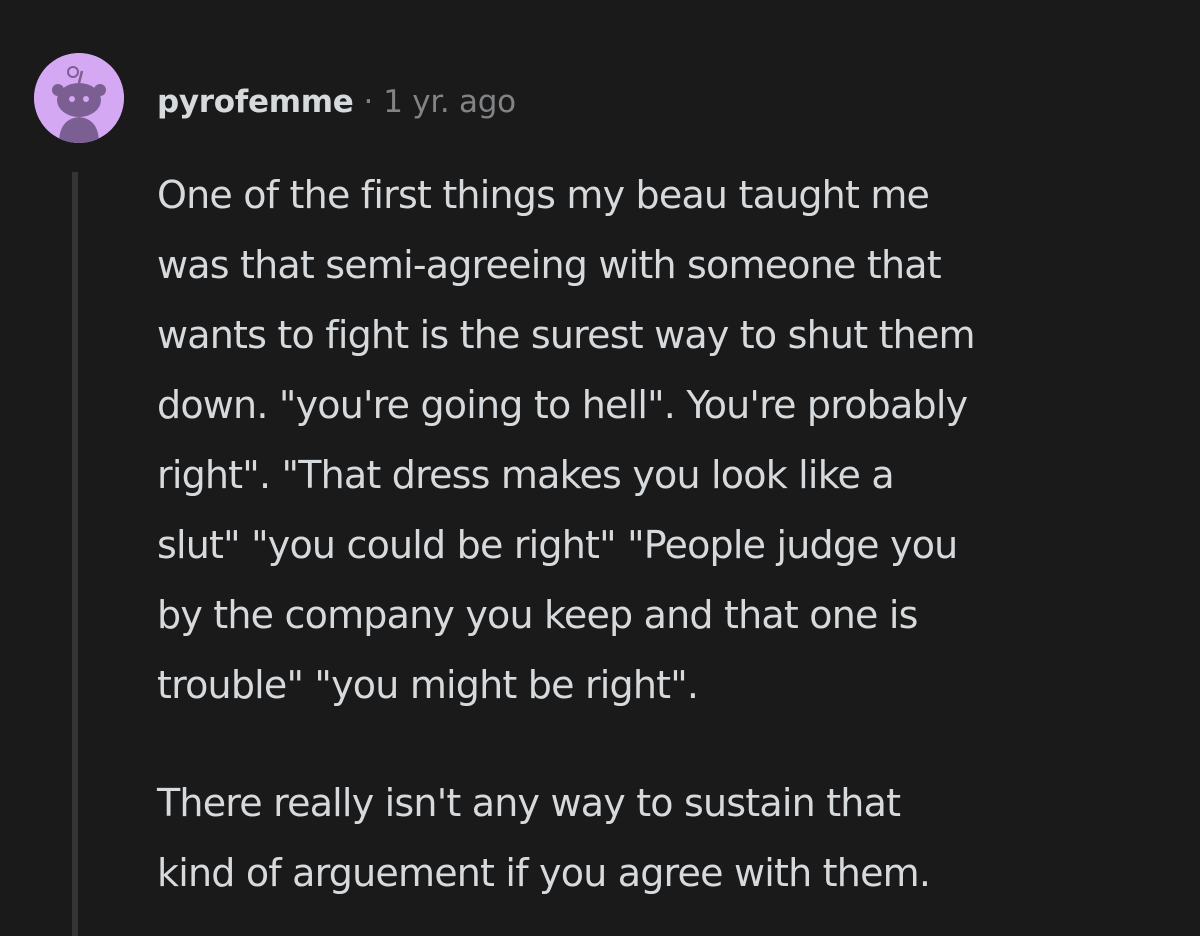 This screenshot has width=1200, height=936. I want to click on comment-meta: pyrofemme · 1 yr. ago, so click(336, 102).